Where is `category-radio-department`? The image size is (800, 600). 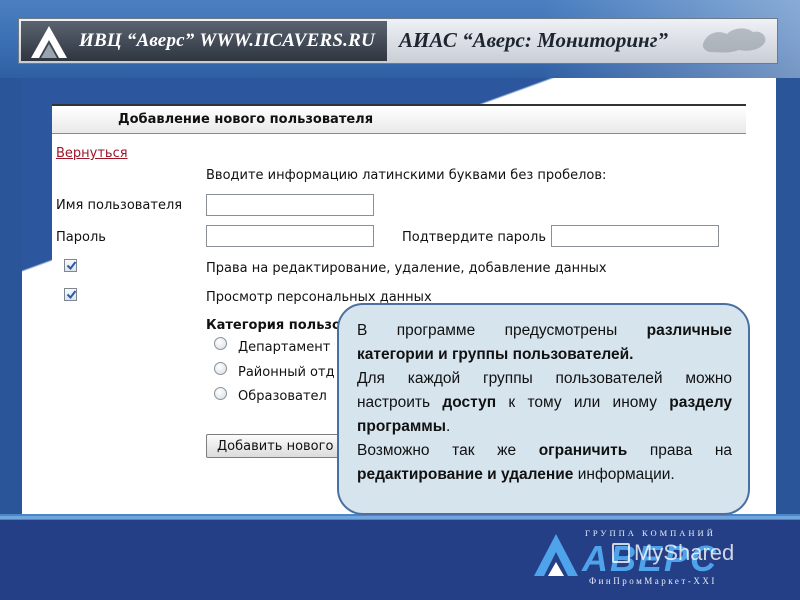
category-radio-department is located at coordinates (220, 343).